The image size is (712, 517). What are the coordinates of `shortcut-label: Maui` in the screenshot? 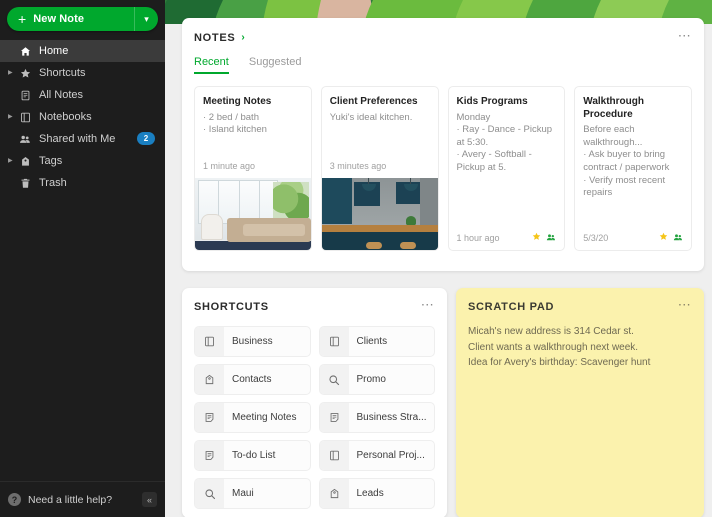 It's located at (243, 493).